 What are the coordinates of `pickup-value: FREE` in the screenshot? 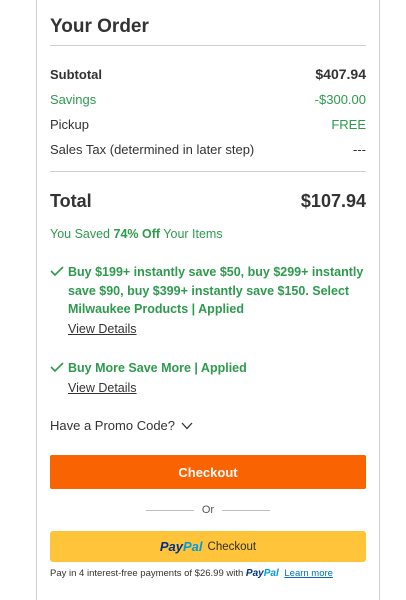 It's located at (348, 124).